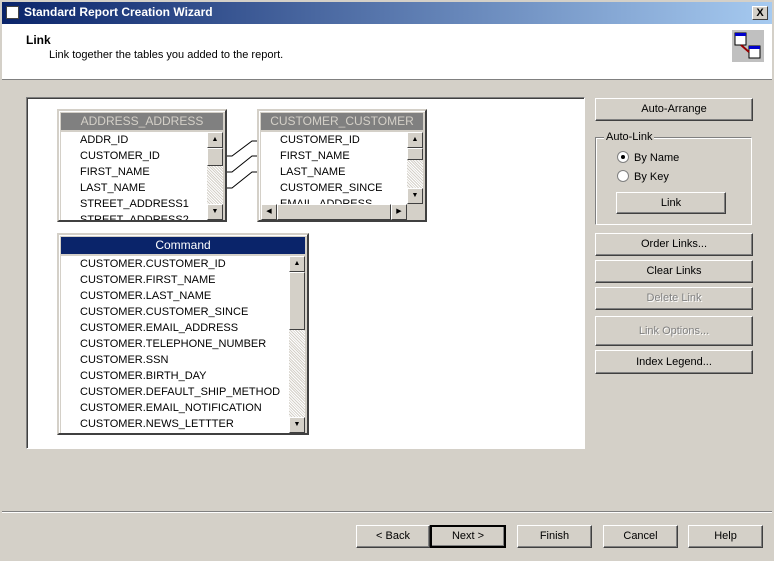 This screenshot has width=774, height=561. I want to click on scroll-right-arrow: ▶, so click(399, 212).